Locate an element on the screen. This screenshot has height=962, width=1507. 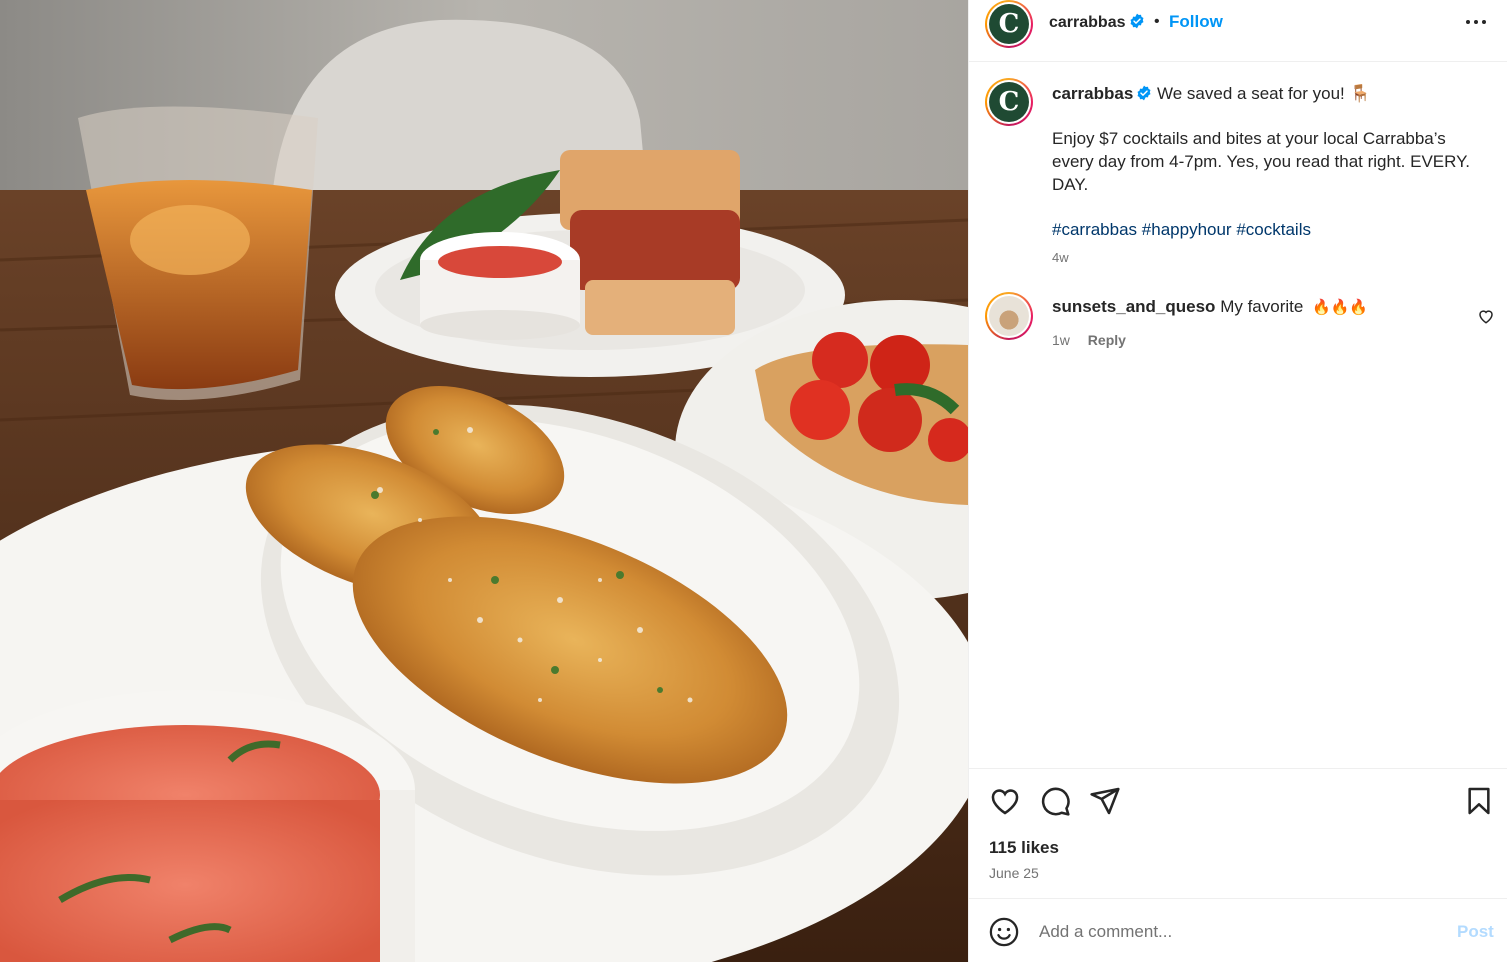
commenter-photo is located at coordinates (1009, 316).